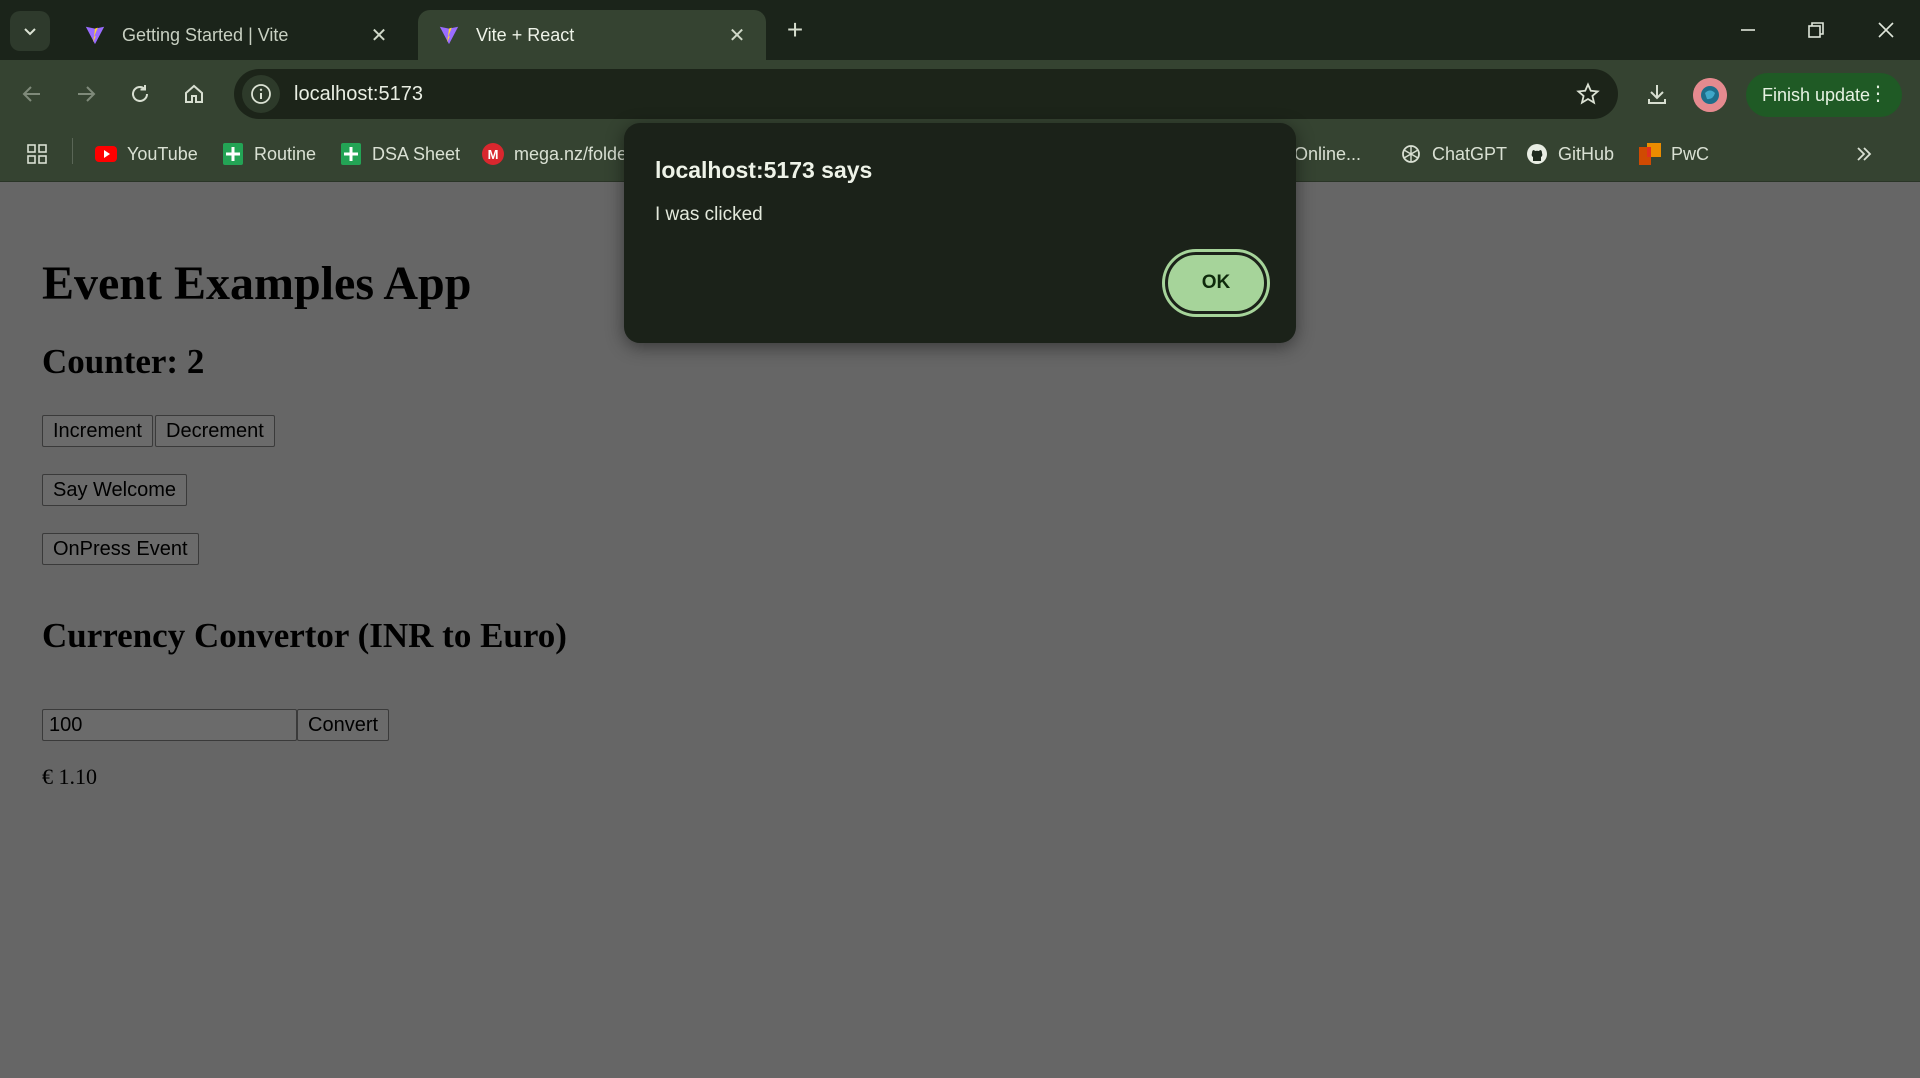 The width and height of the screenshot is (1920, 1078). Describe the element at coordinates (1216, 283) in the screenshot. I see `ok-button: OK` at that location.